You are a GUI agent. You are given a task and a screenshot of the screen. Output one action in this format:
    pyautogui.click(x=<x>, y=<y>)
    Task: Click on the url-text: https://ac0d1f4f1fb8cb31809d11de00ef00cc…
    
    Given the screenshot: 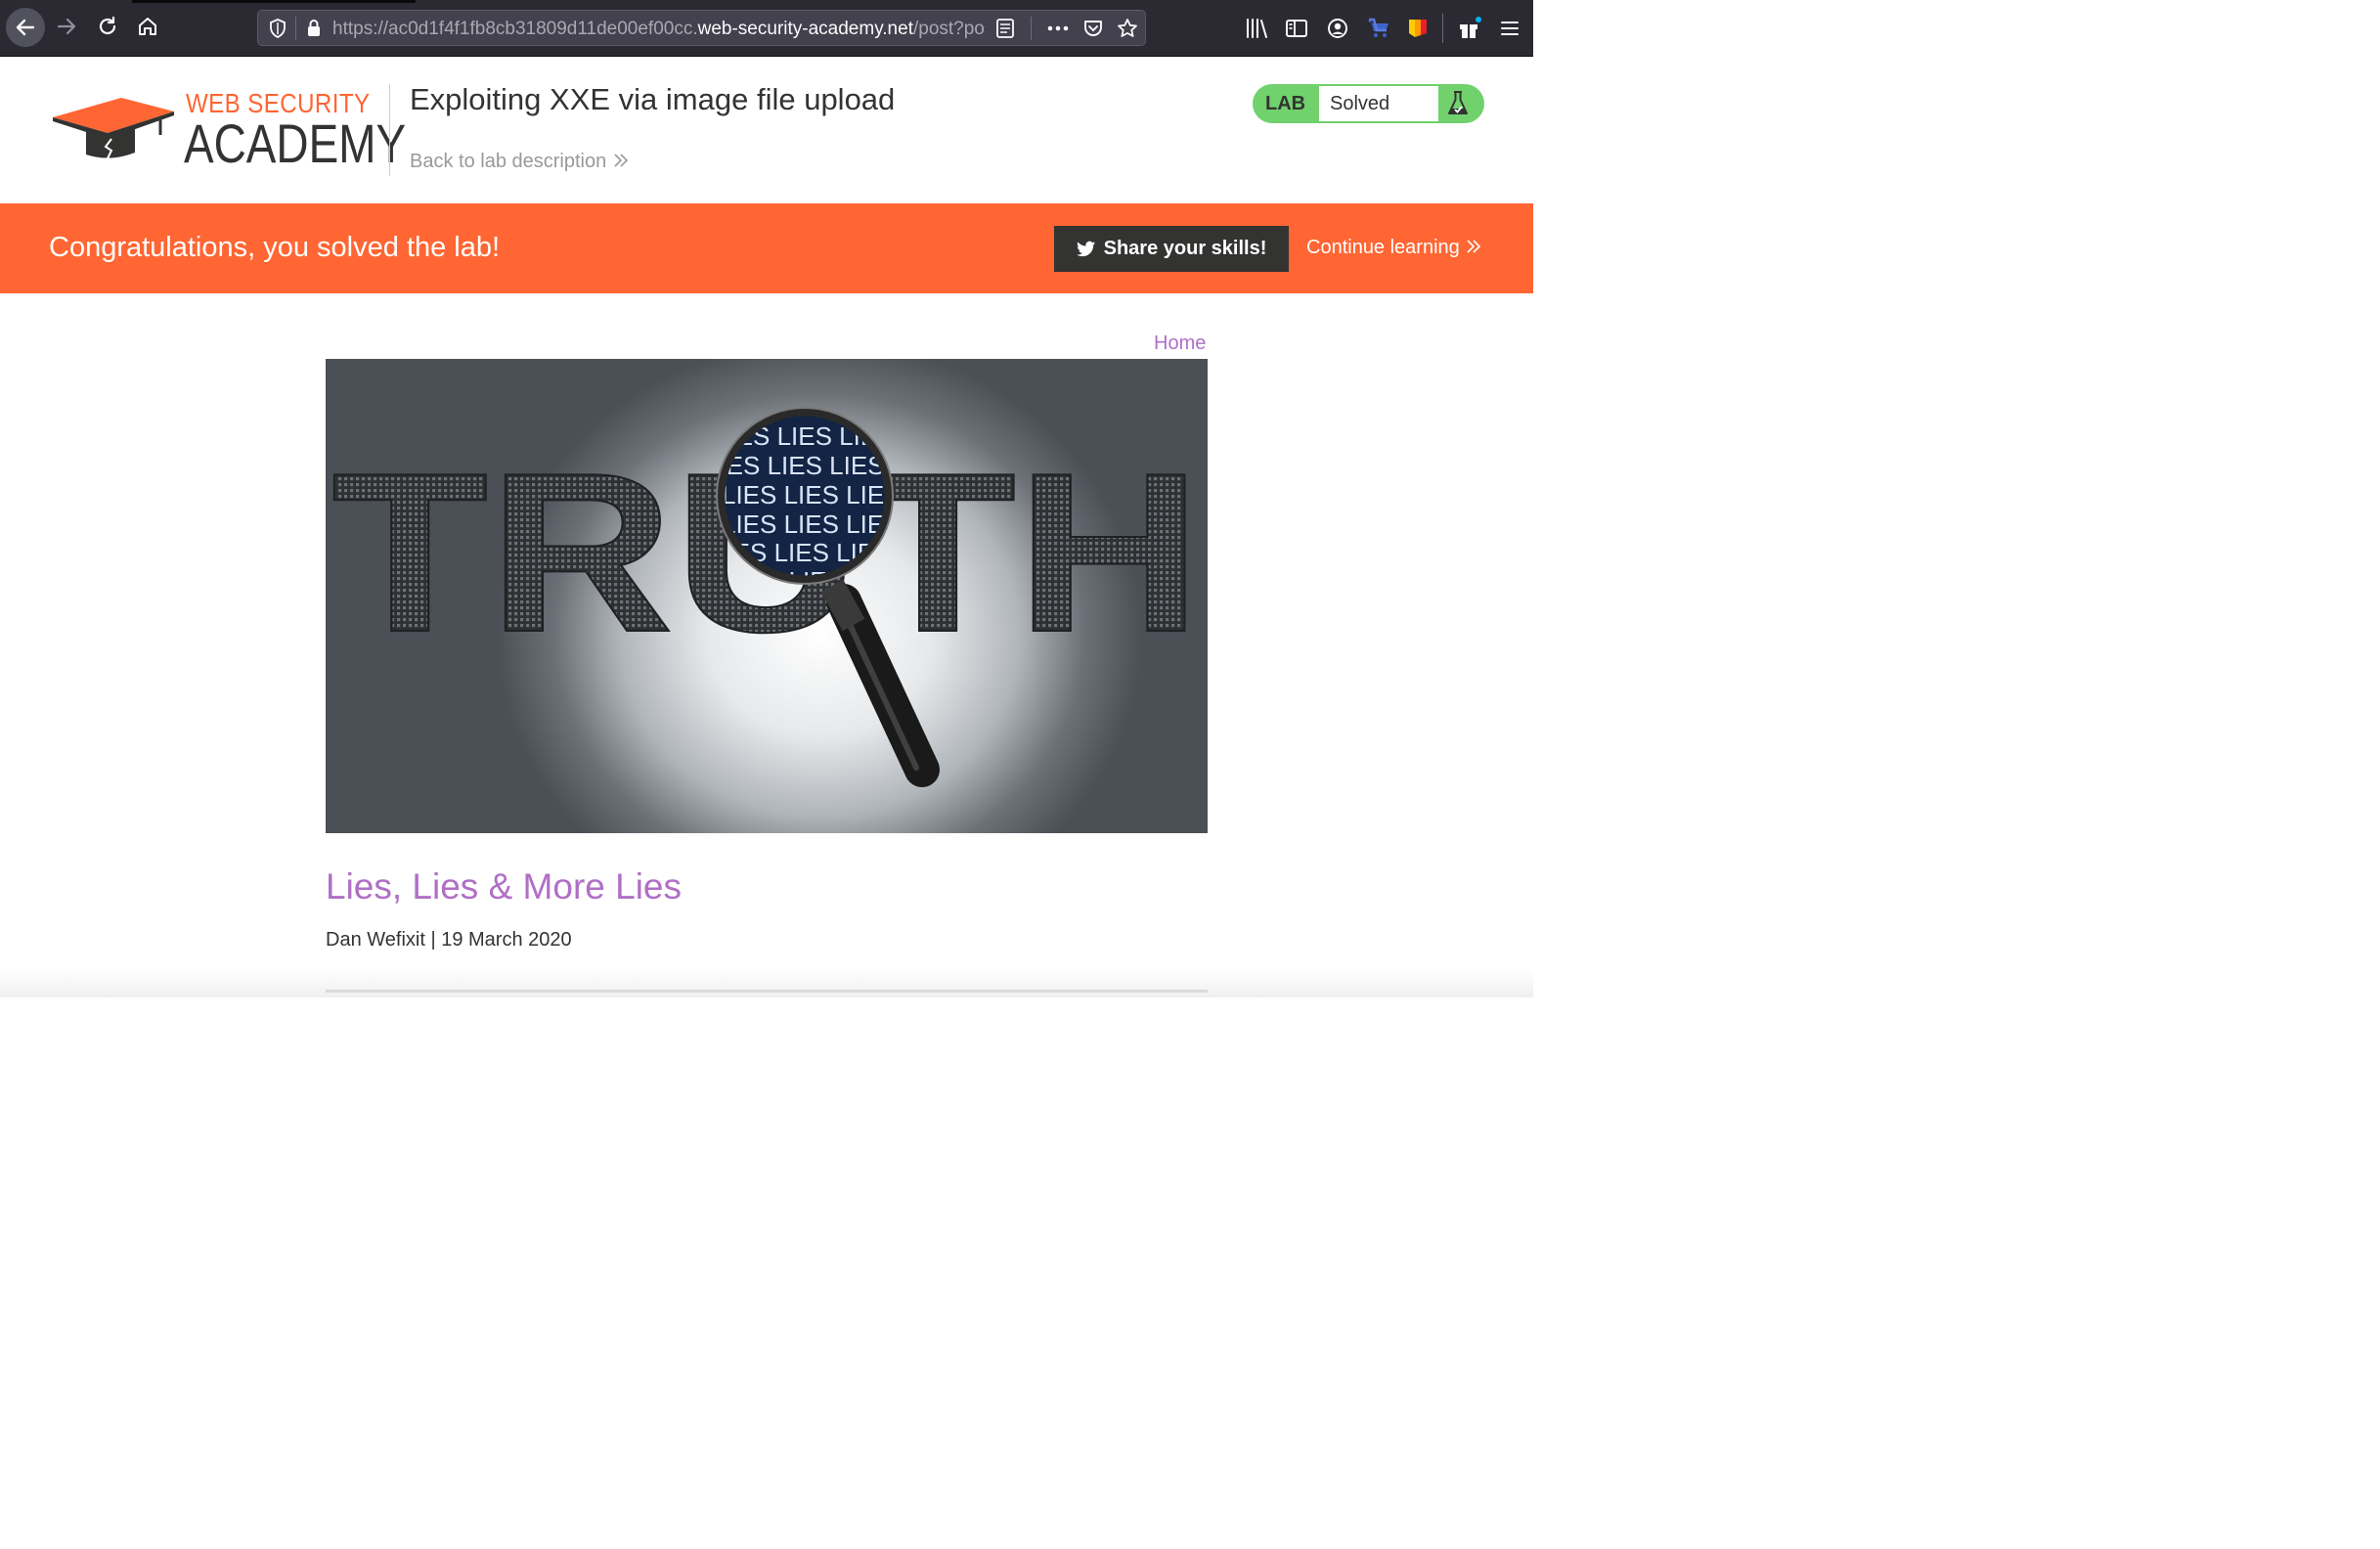 What is the action you would take?
    pyautogui.click(x=659, y=29)
    